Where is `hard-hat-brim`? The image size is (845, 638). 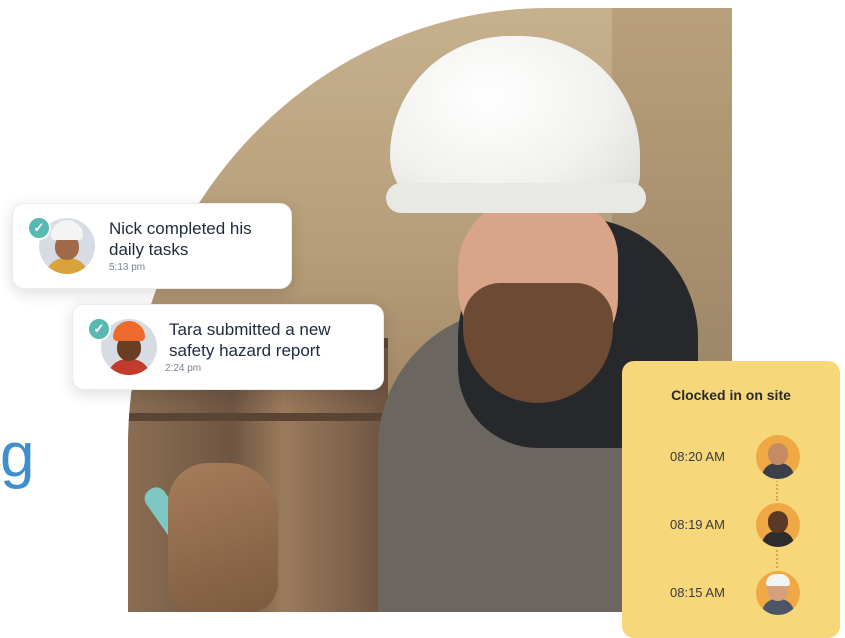
hard-hat-brim is located at coordinates (516, 198).